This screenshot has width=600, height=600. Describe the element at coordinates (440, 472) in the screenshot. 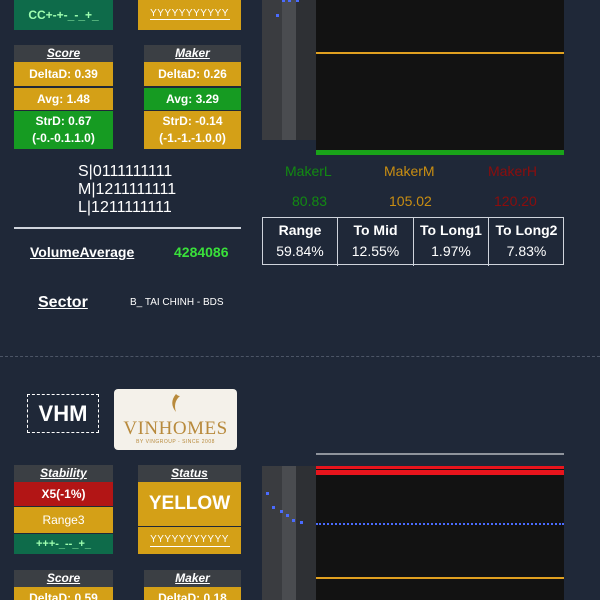

I see `maker-h-line-thick` at that location.